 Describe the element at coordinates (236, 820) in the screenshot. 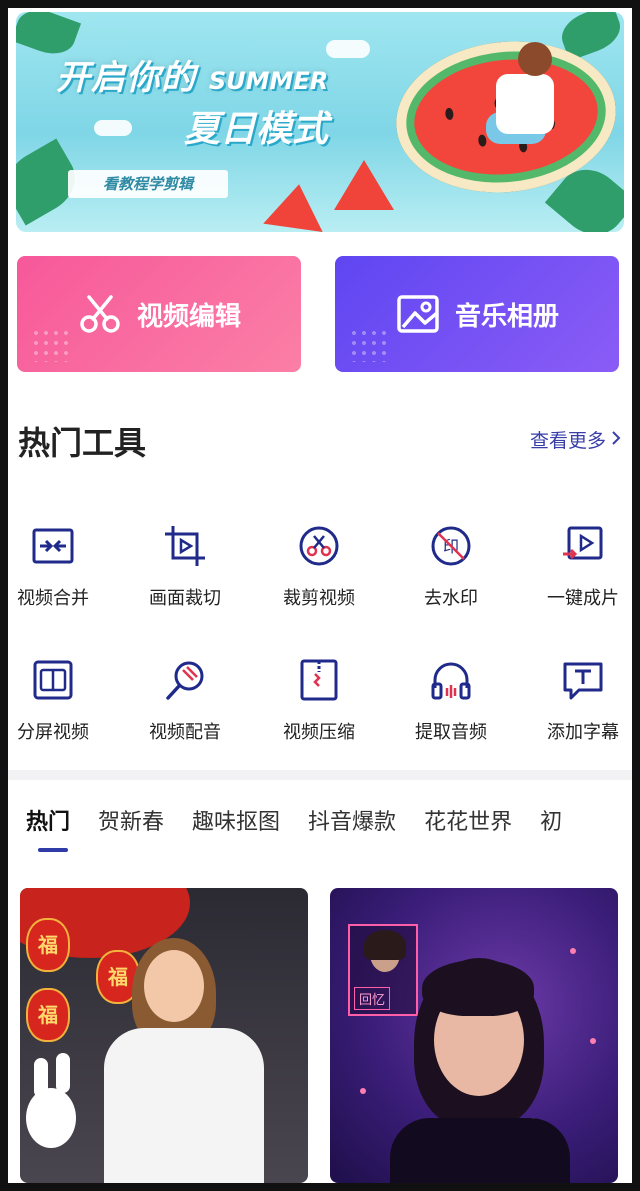

I see `tab-fun-cutout: 趣味抠图` at that location.